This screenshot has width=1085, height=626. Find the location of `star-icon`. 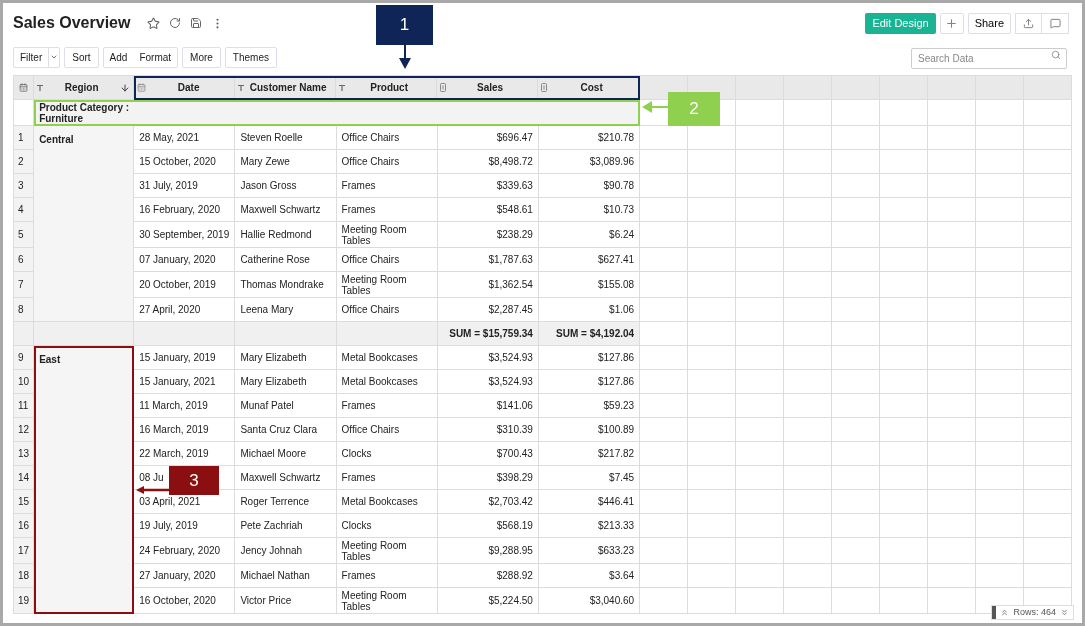

star-icon is located at coordinates (154, 23).